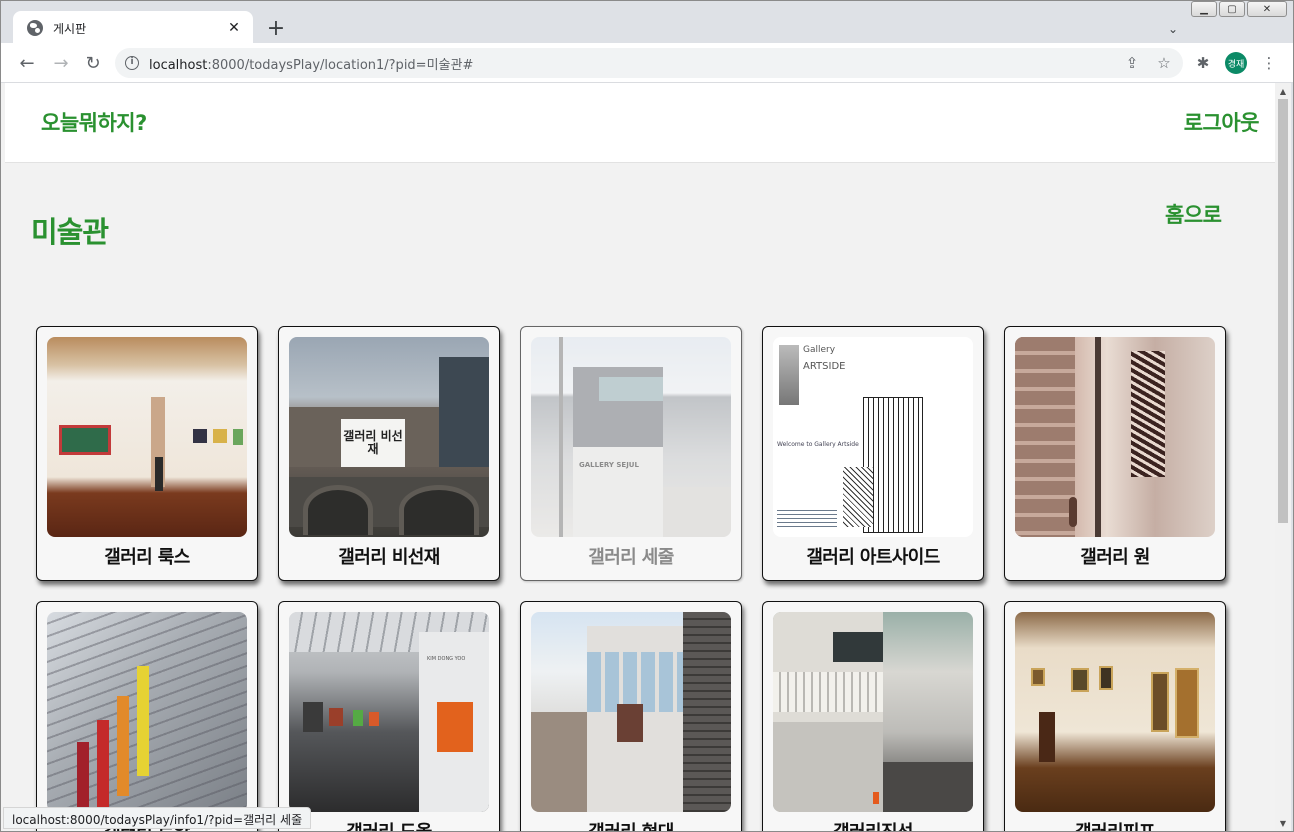 The width and height of the screenshot is (1294, 832). I want to click on gallery-card: 갤러리 로얄, so click(147, 716).